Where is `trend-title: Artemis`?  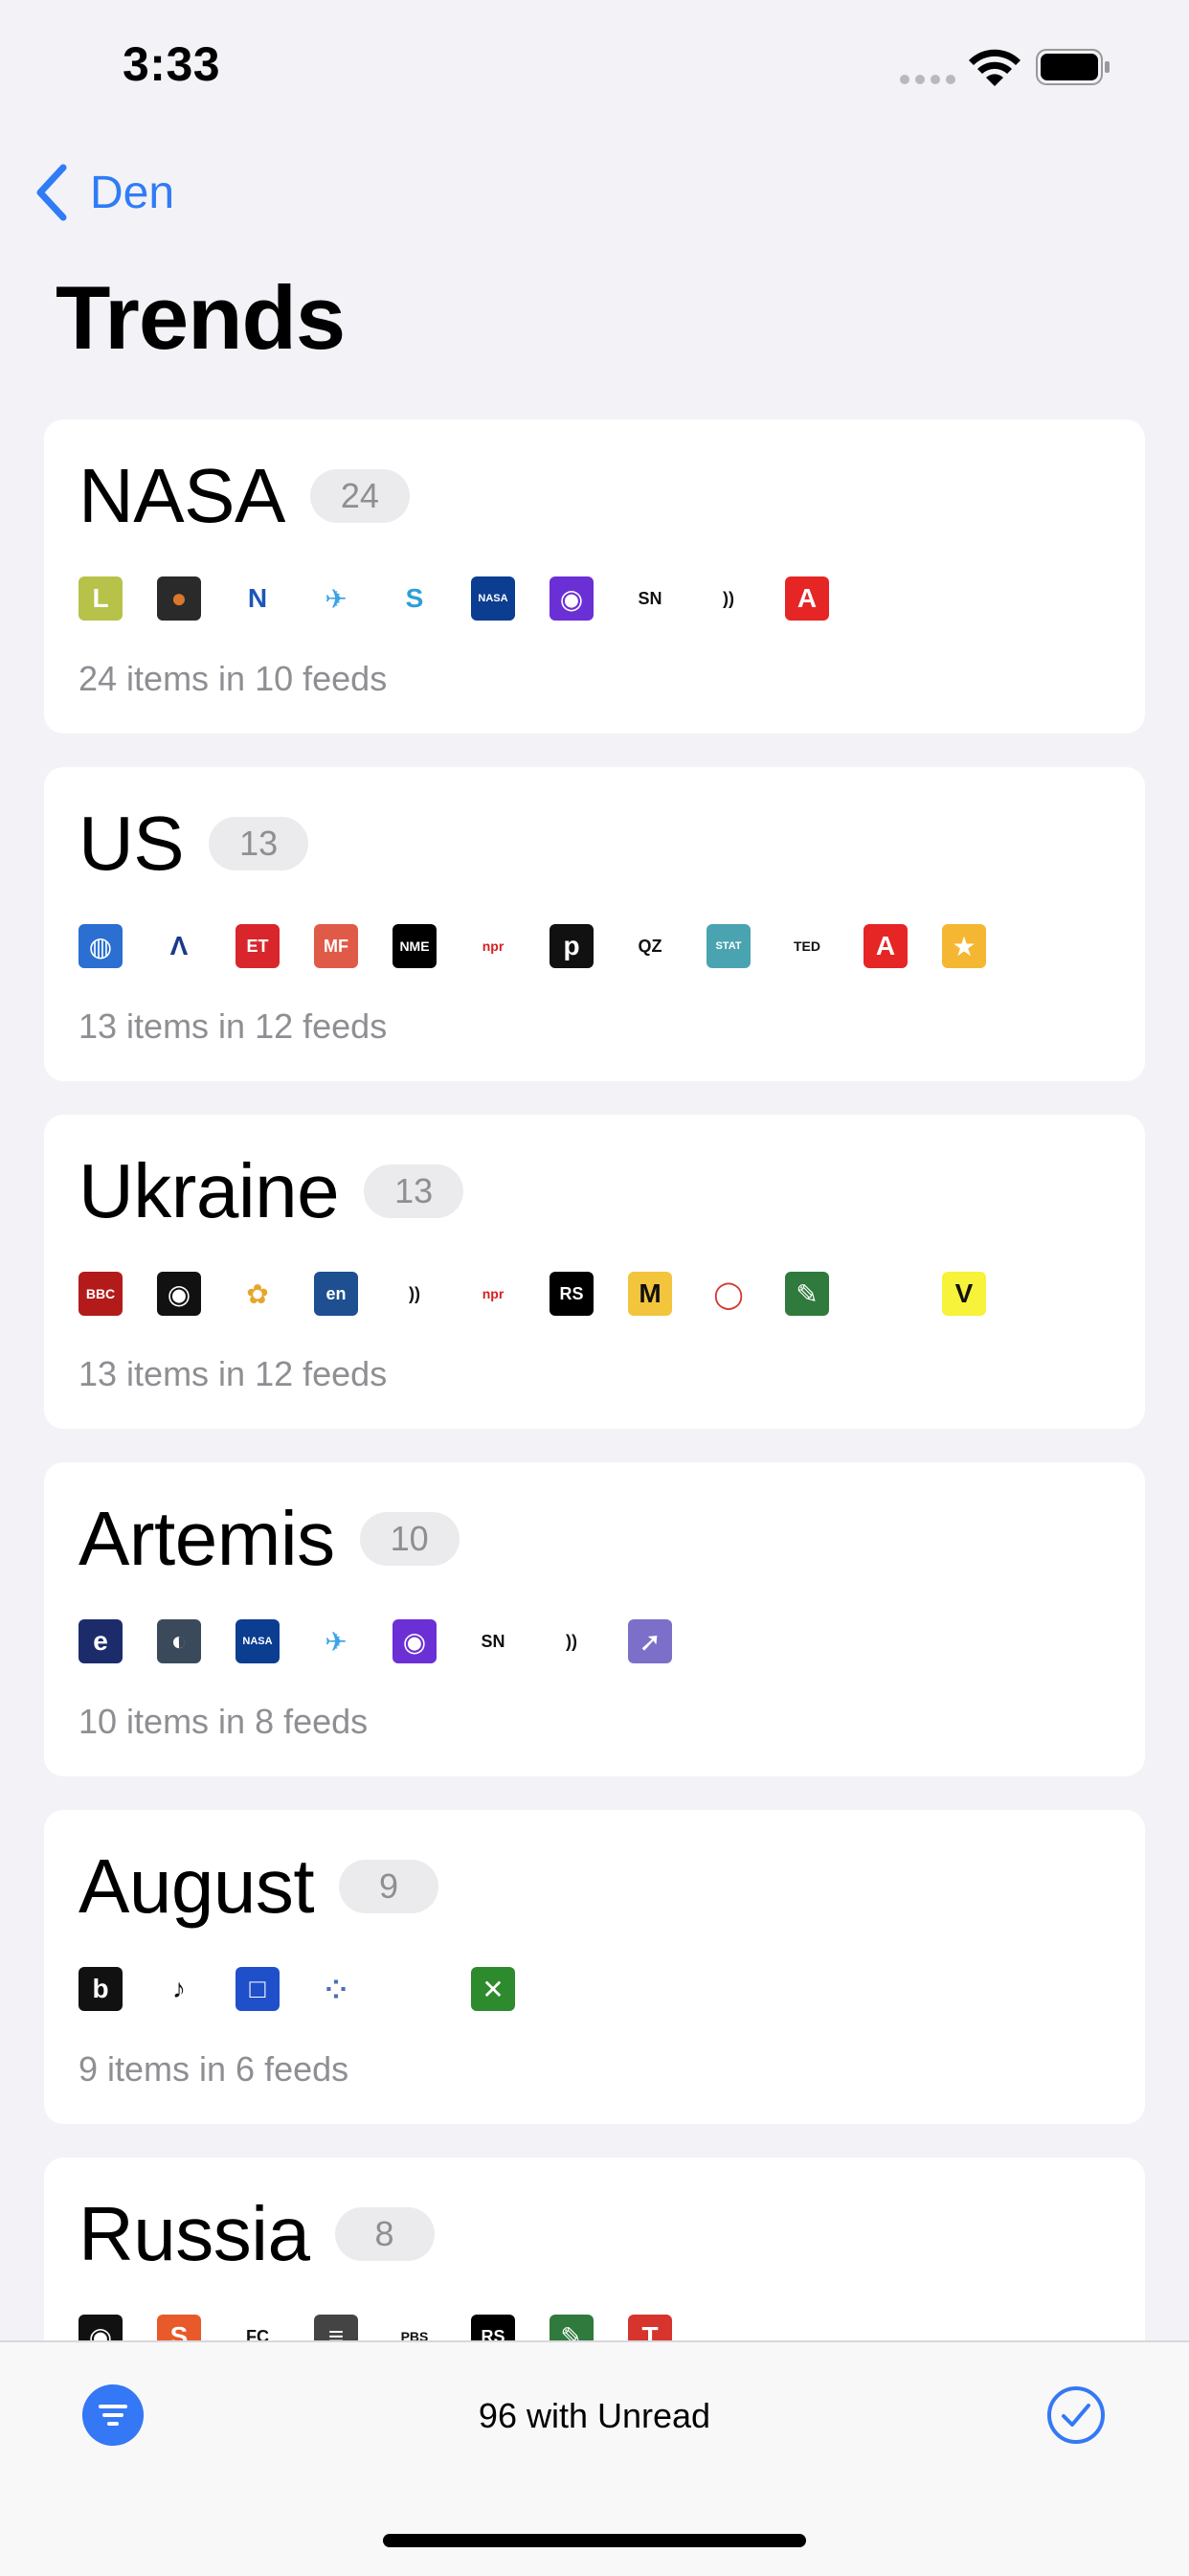 trend-title: Artemis is located at coordinates (207, 1538).